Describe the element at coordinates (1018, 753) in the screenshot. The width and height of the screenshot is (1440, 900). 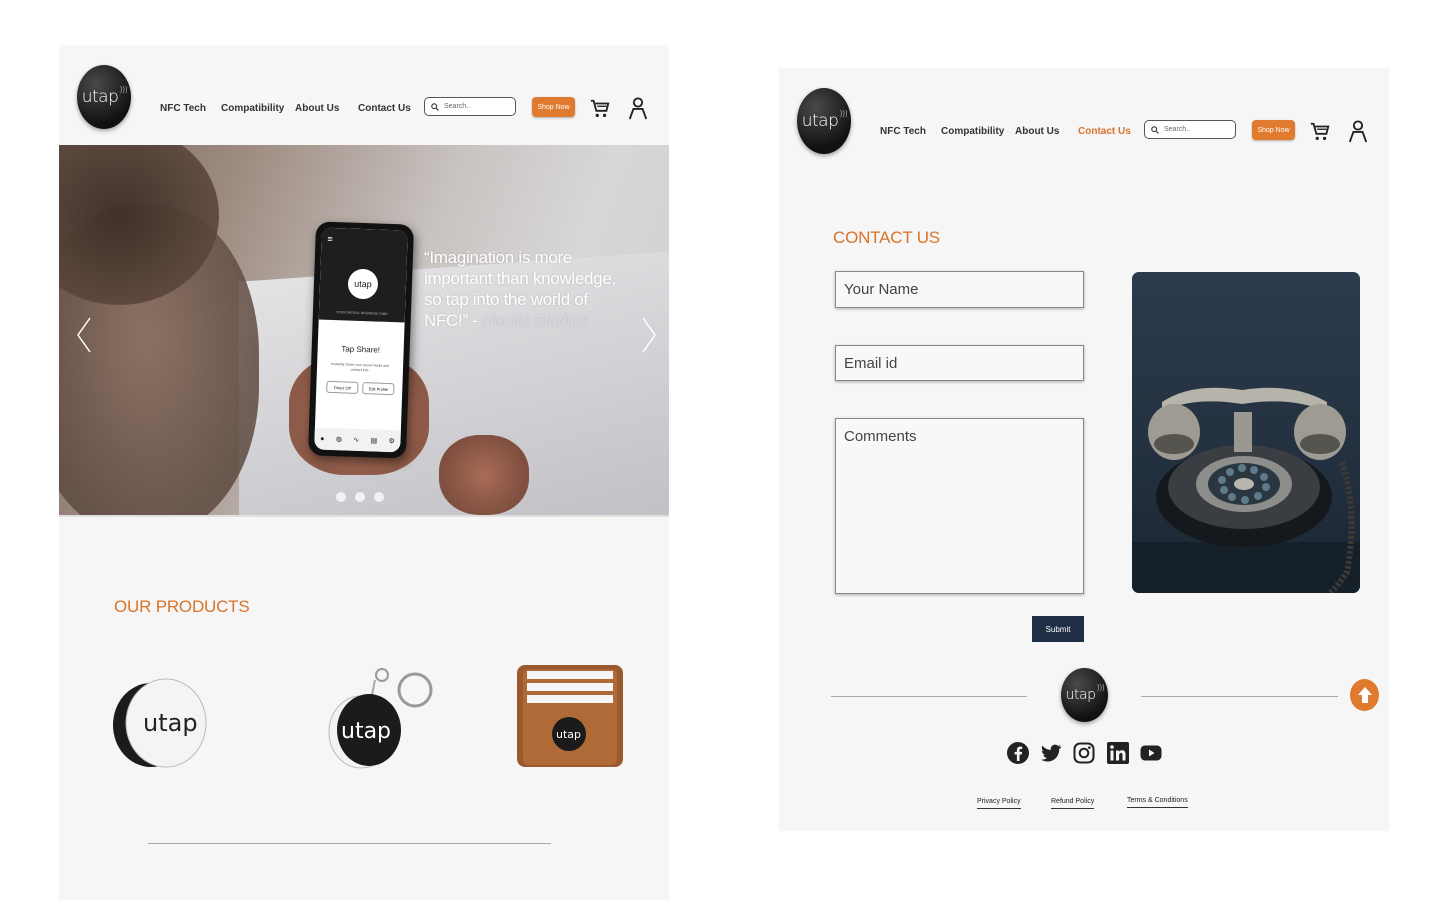
I see `facebook-icon` at that location.